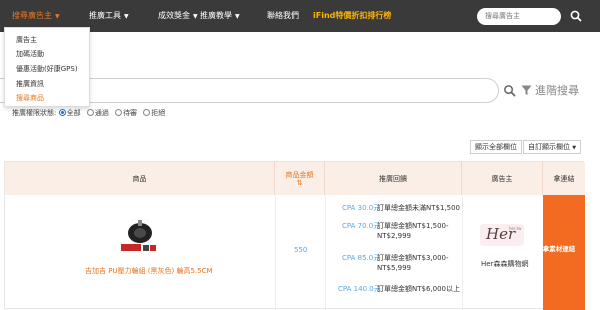 The width and height of the screenshot is (600, 310). I want to click on column-header-bonus: 推廣回饋, so click(393, 178).